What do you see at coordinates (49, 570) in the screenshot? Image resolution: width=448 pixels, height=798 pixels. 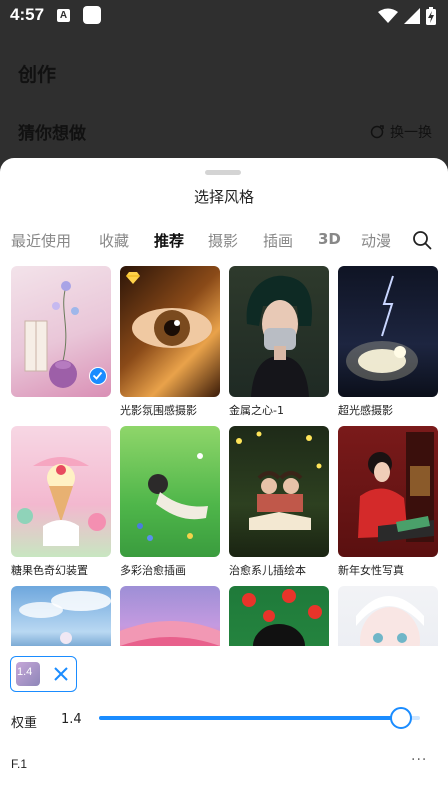 I see `style-name: 糖果色奇幻装置` at bounding box center [49, 570].